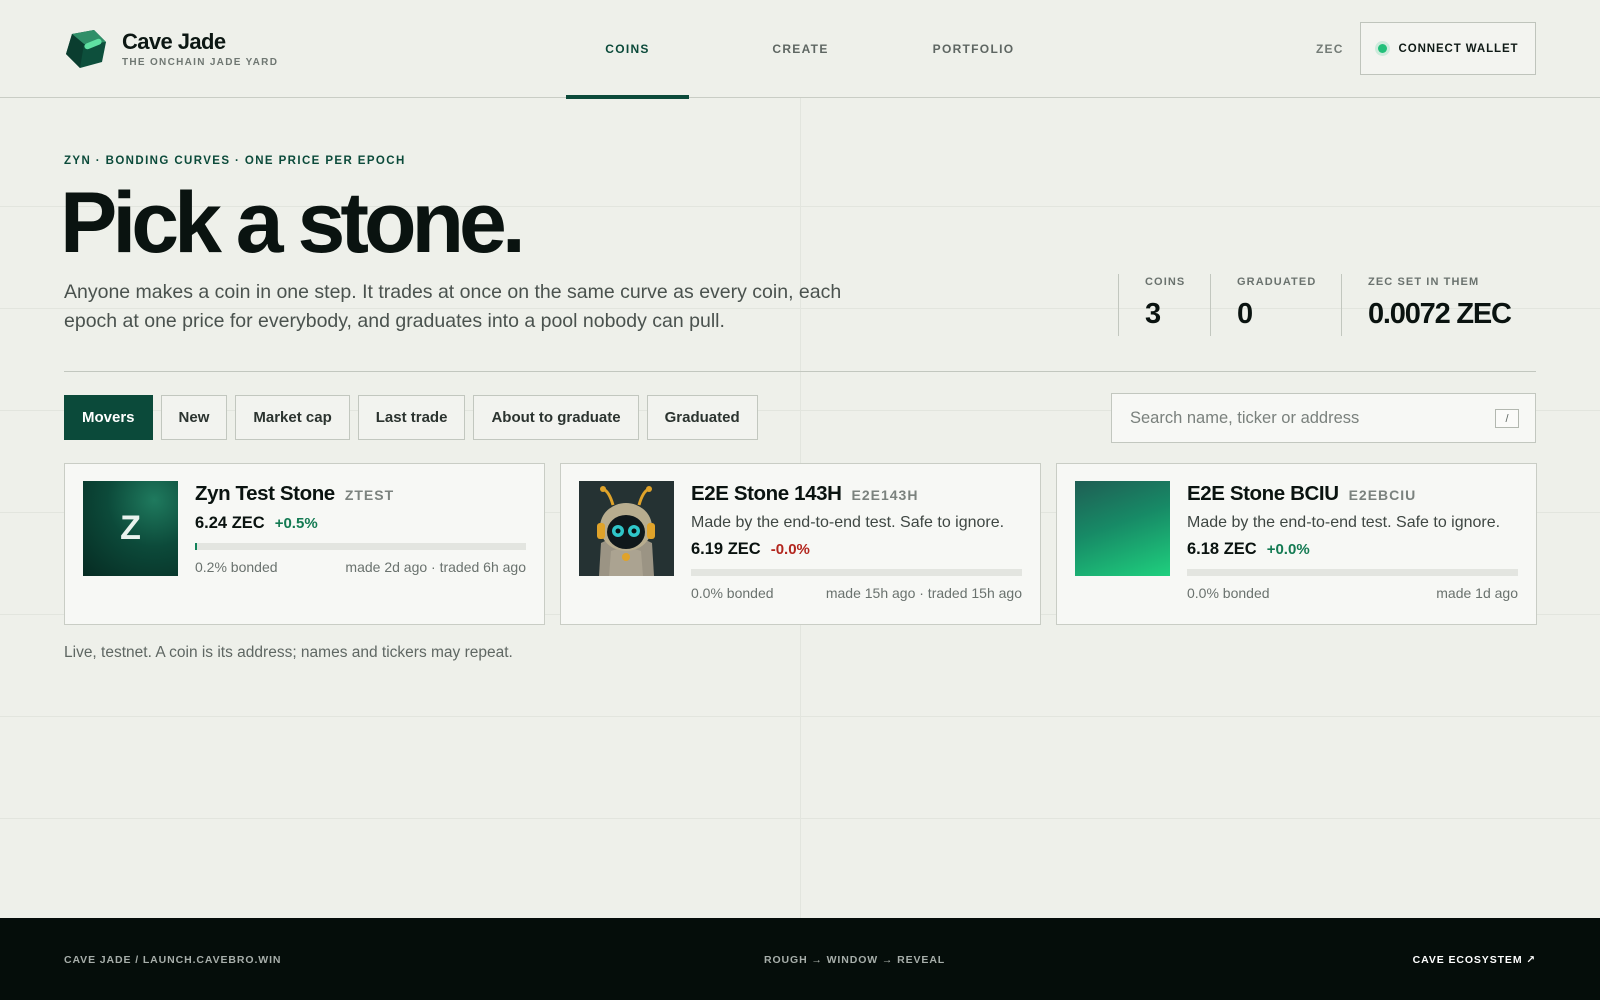  What do you see at coordinates (856, 549) in the screenshot?
I see `coin-price-row: 6.19 ZEC -0.0%` at bounding box center [856, 549].